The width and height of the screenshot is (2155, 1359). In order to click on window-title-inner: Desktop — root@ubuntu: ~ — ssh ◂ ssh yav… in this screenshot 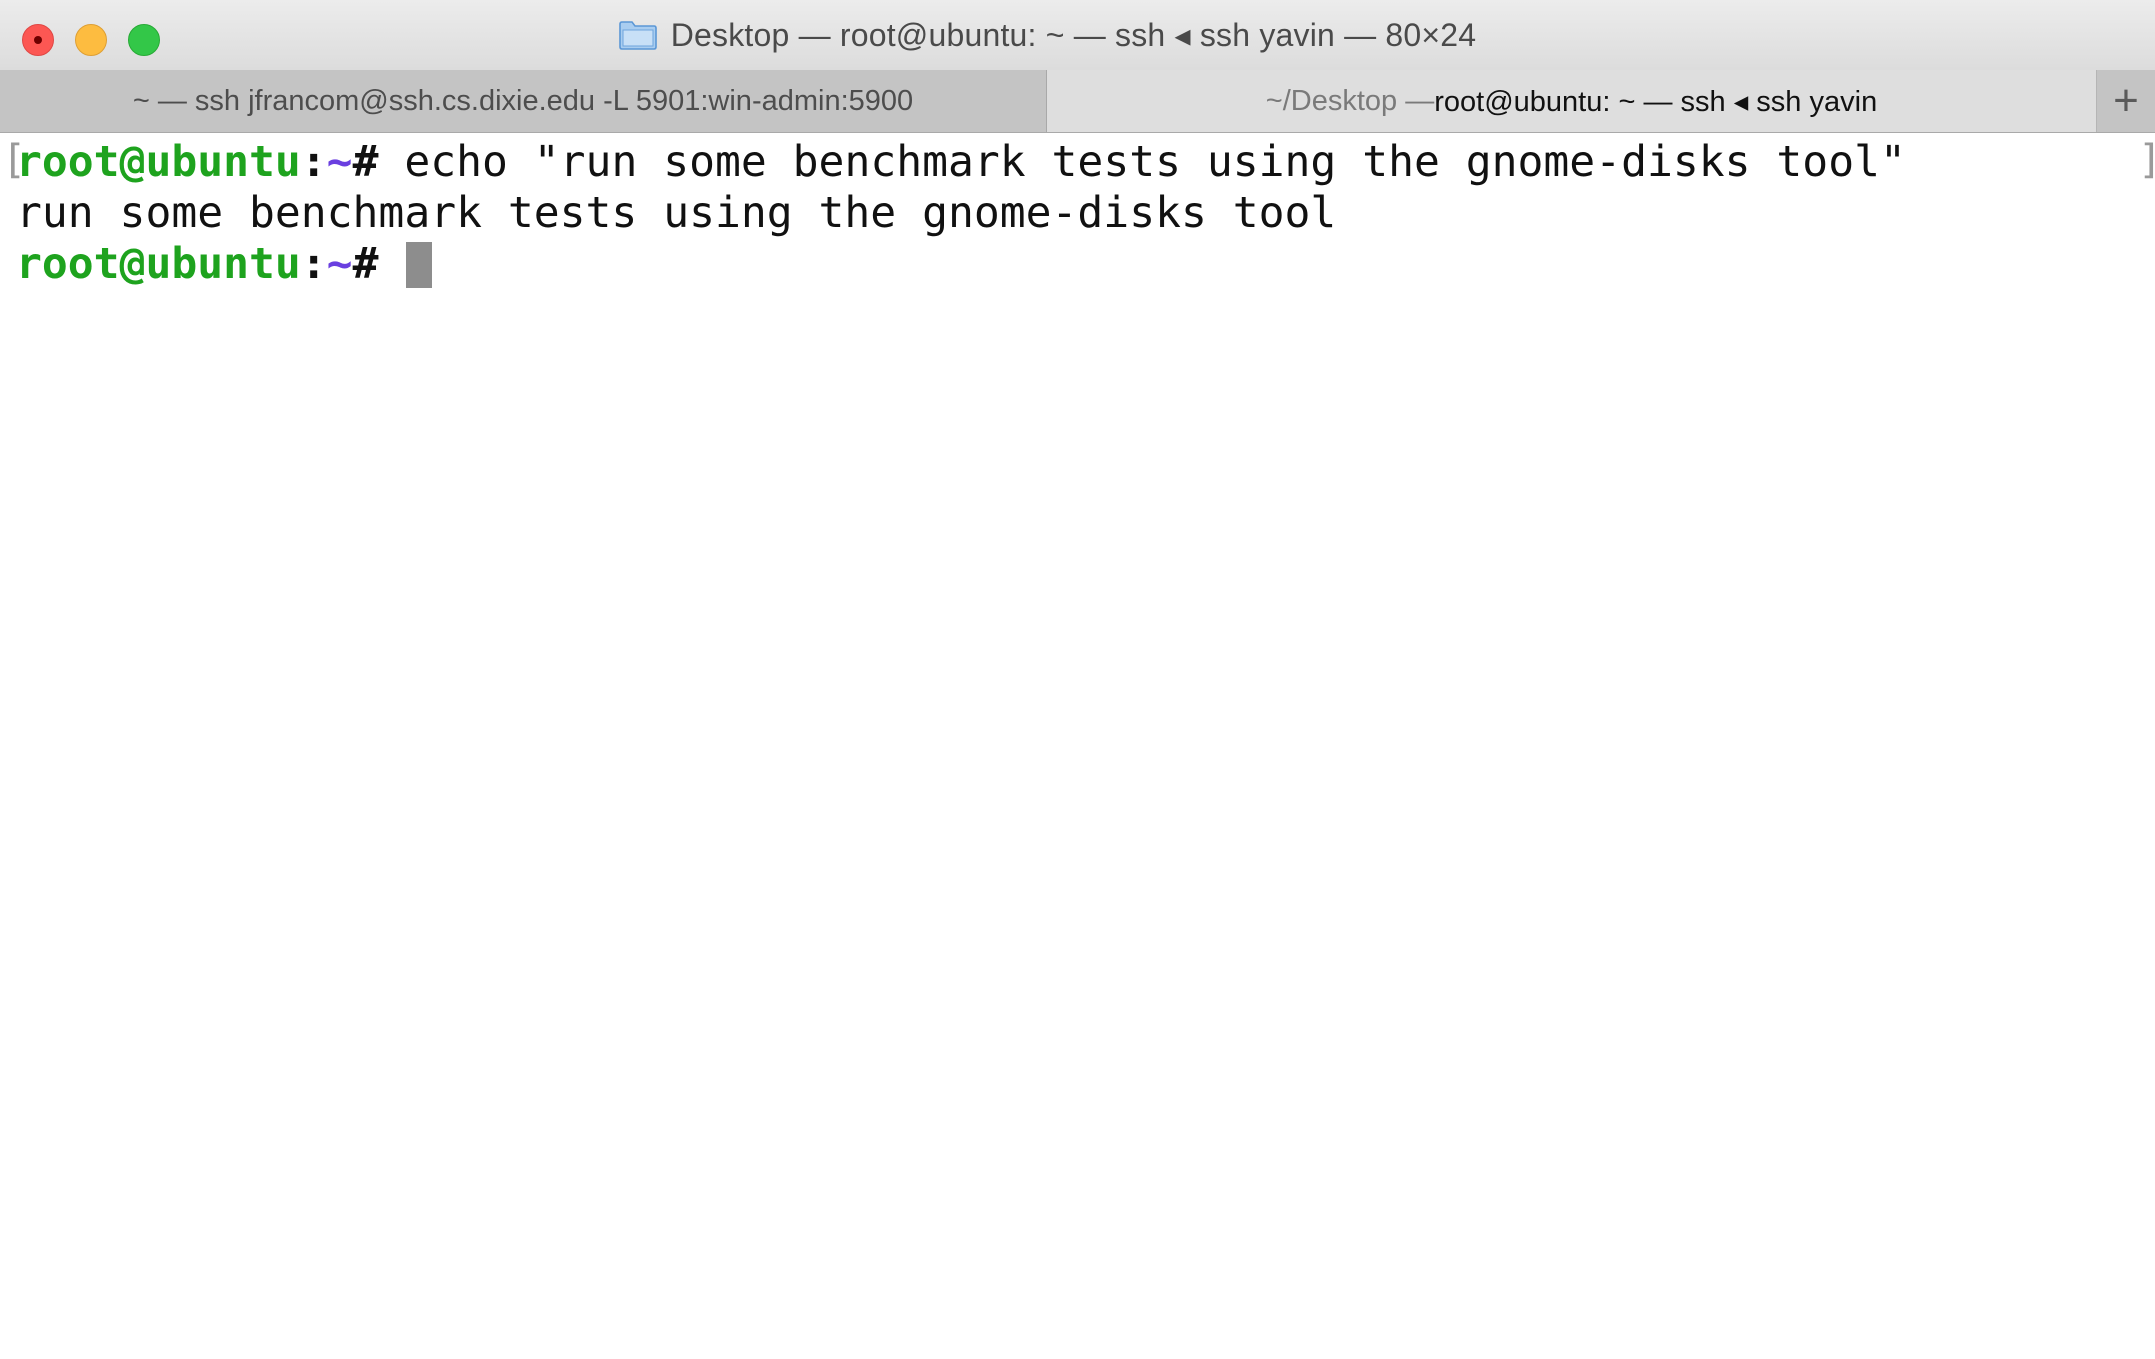, I will do `click(1047, 35)`.